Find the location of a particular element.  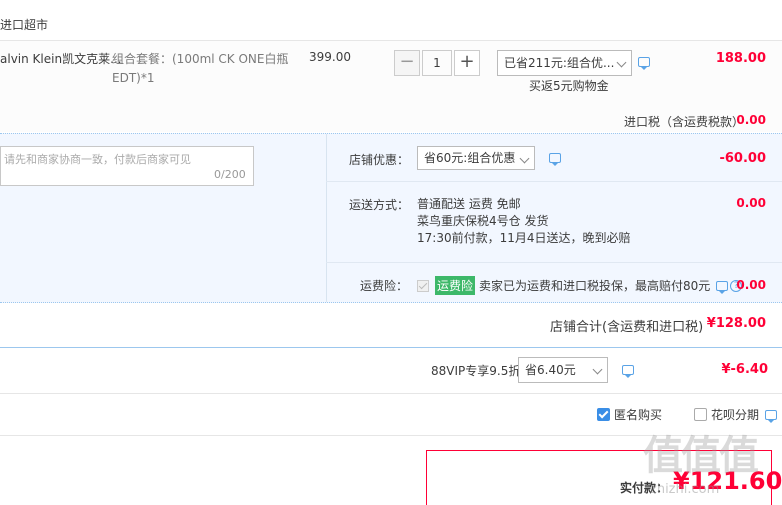

qty-input: 1 is located at coordinates (437, 63).